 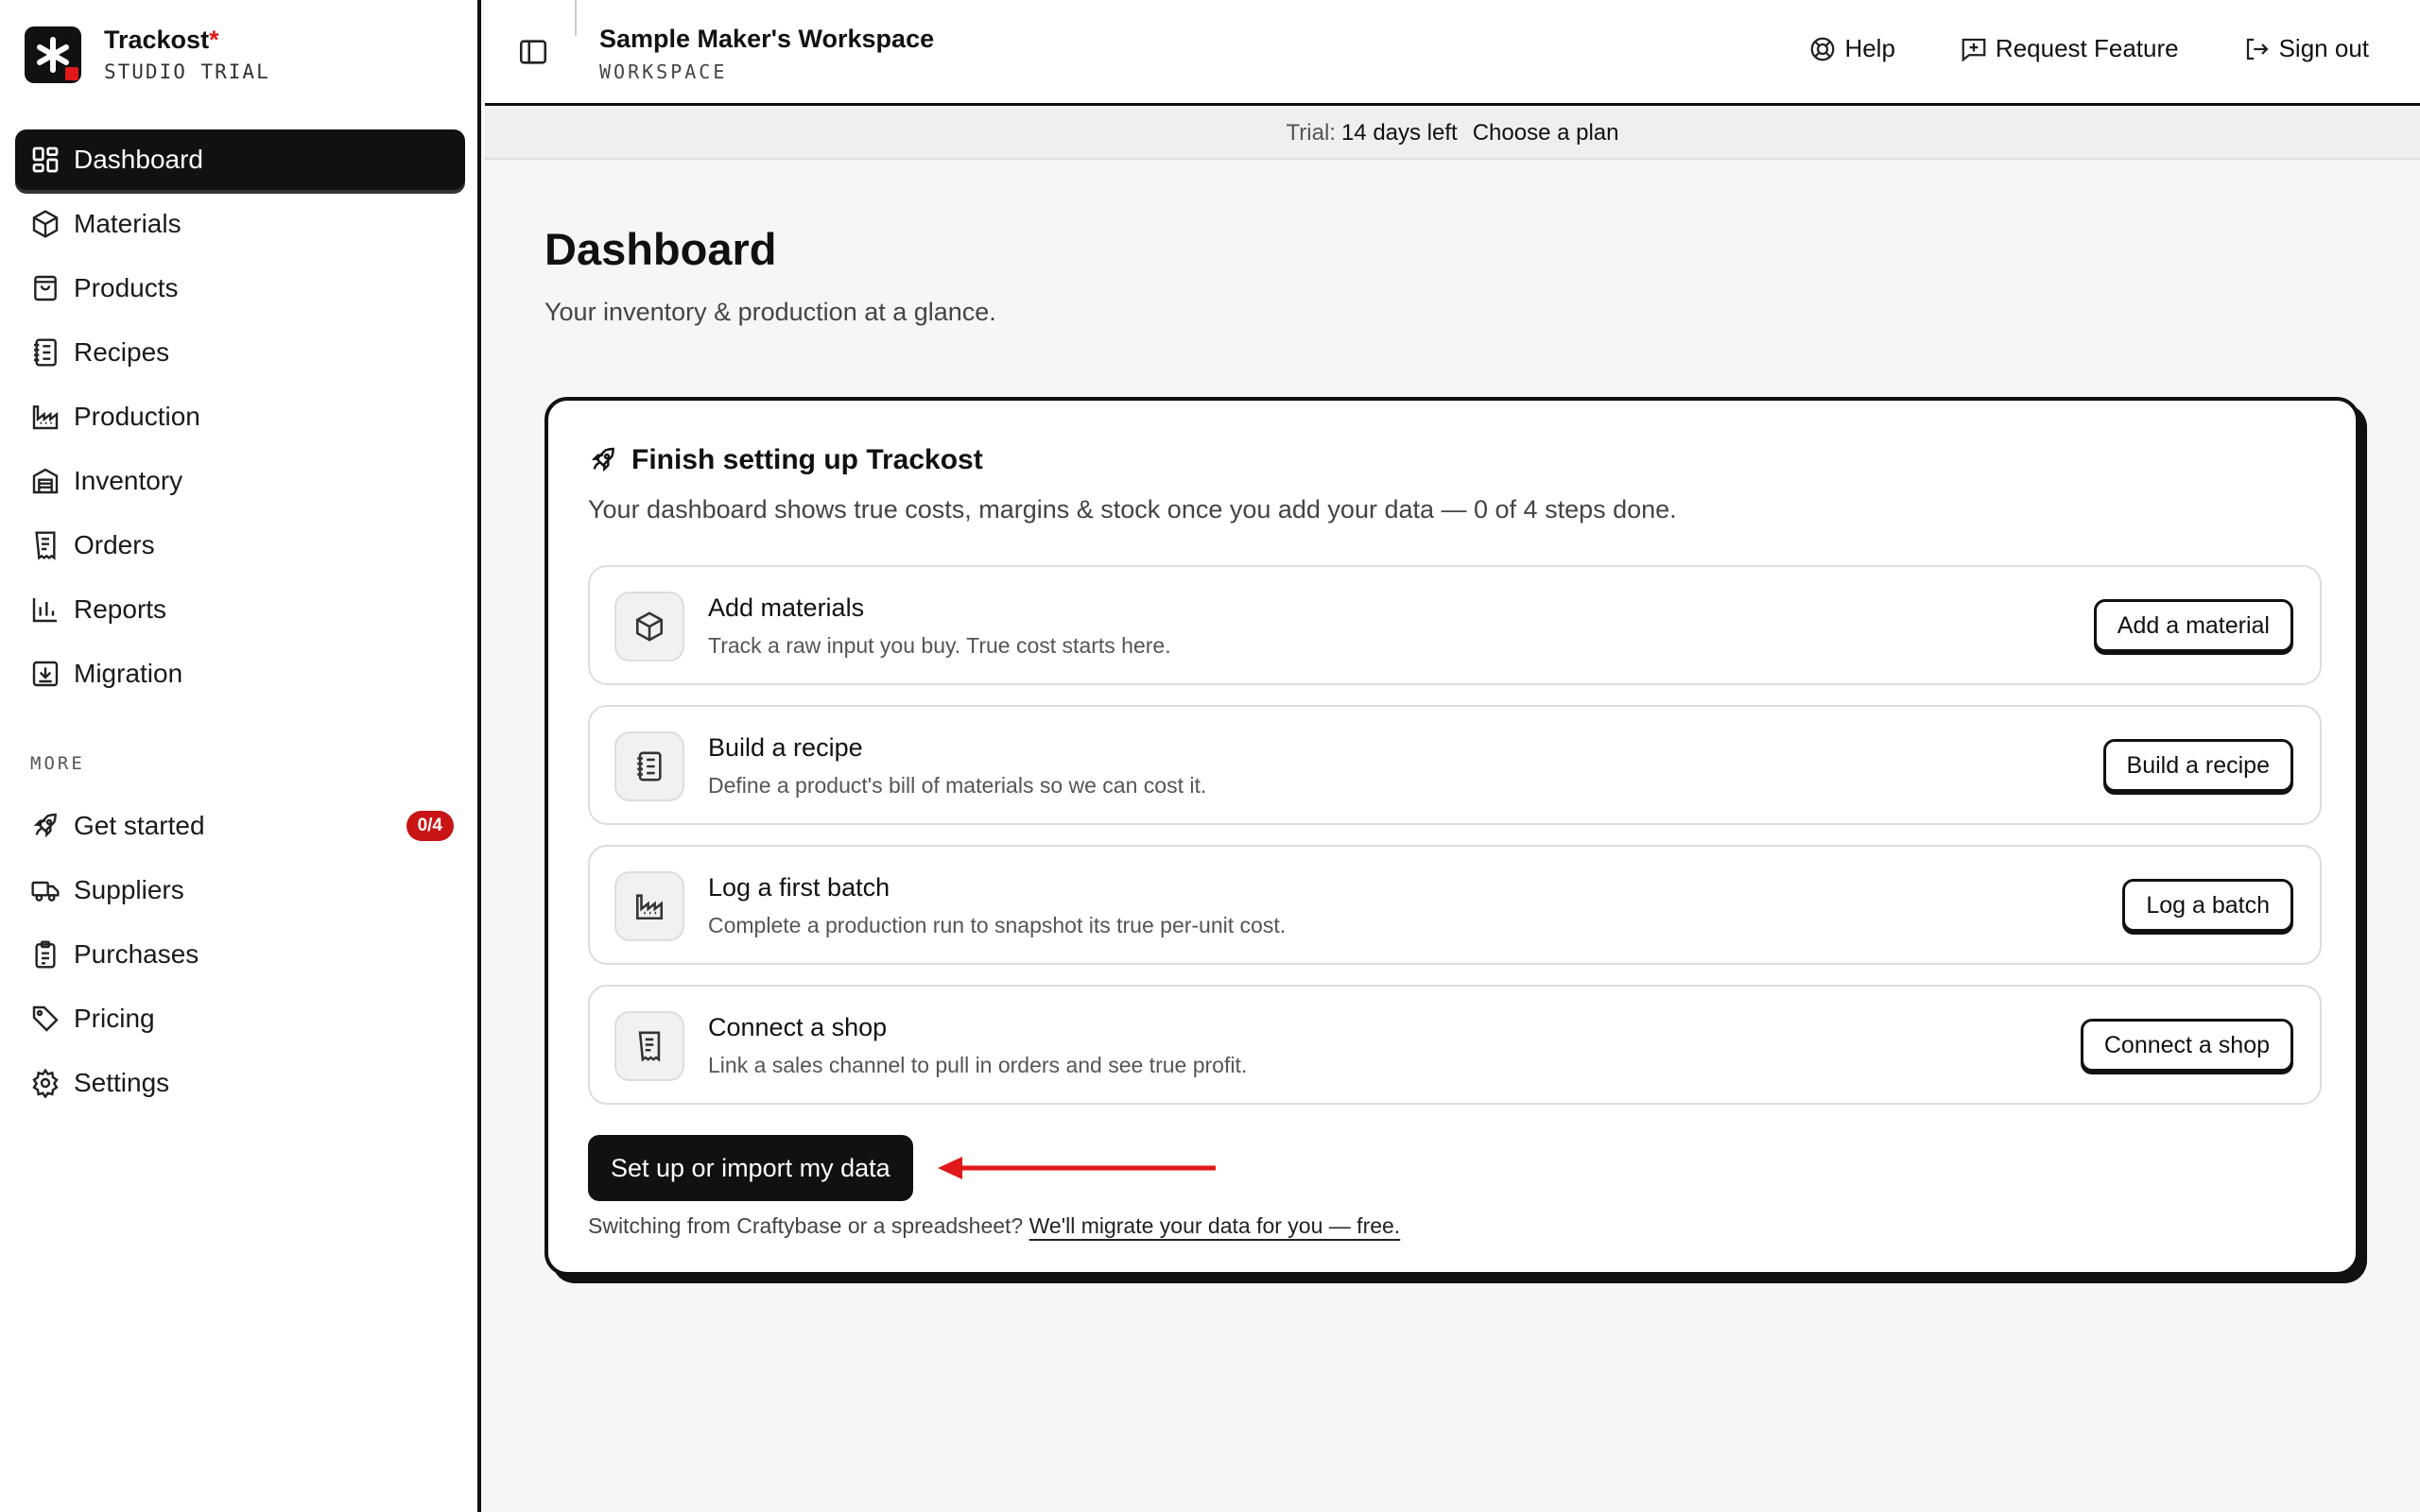 What do you see at coordinates (767, 39) in the screenshot?
I see `workspace-title: Sample Maker's Workspace` at bounding box center [767, 39].